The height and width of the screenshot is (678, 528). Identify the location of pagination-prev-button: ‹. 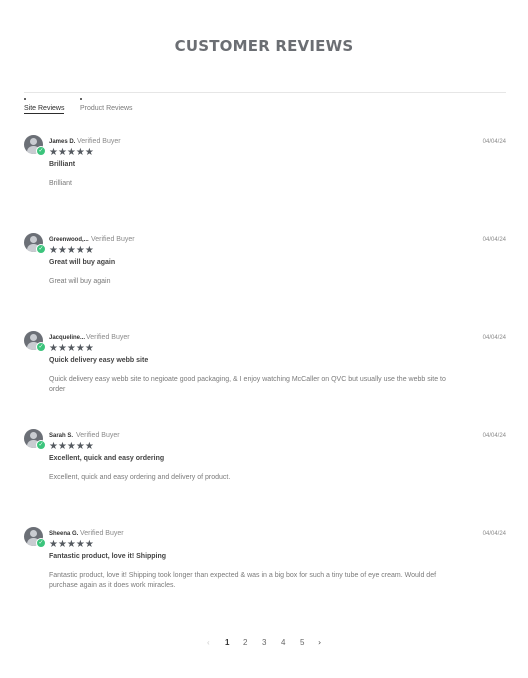
(208, 642).